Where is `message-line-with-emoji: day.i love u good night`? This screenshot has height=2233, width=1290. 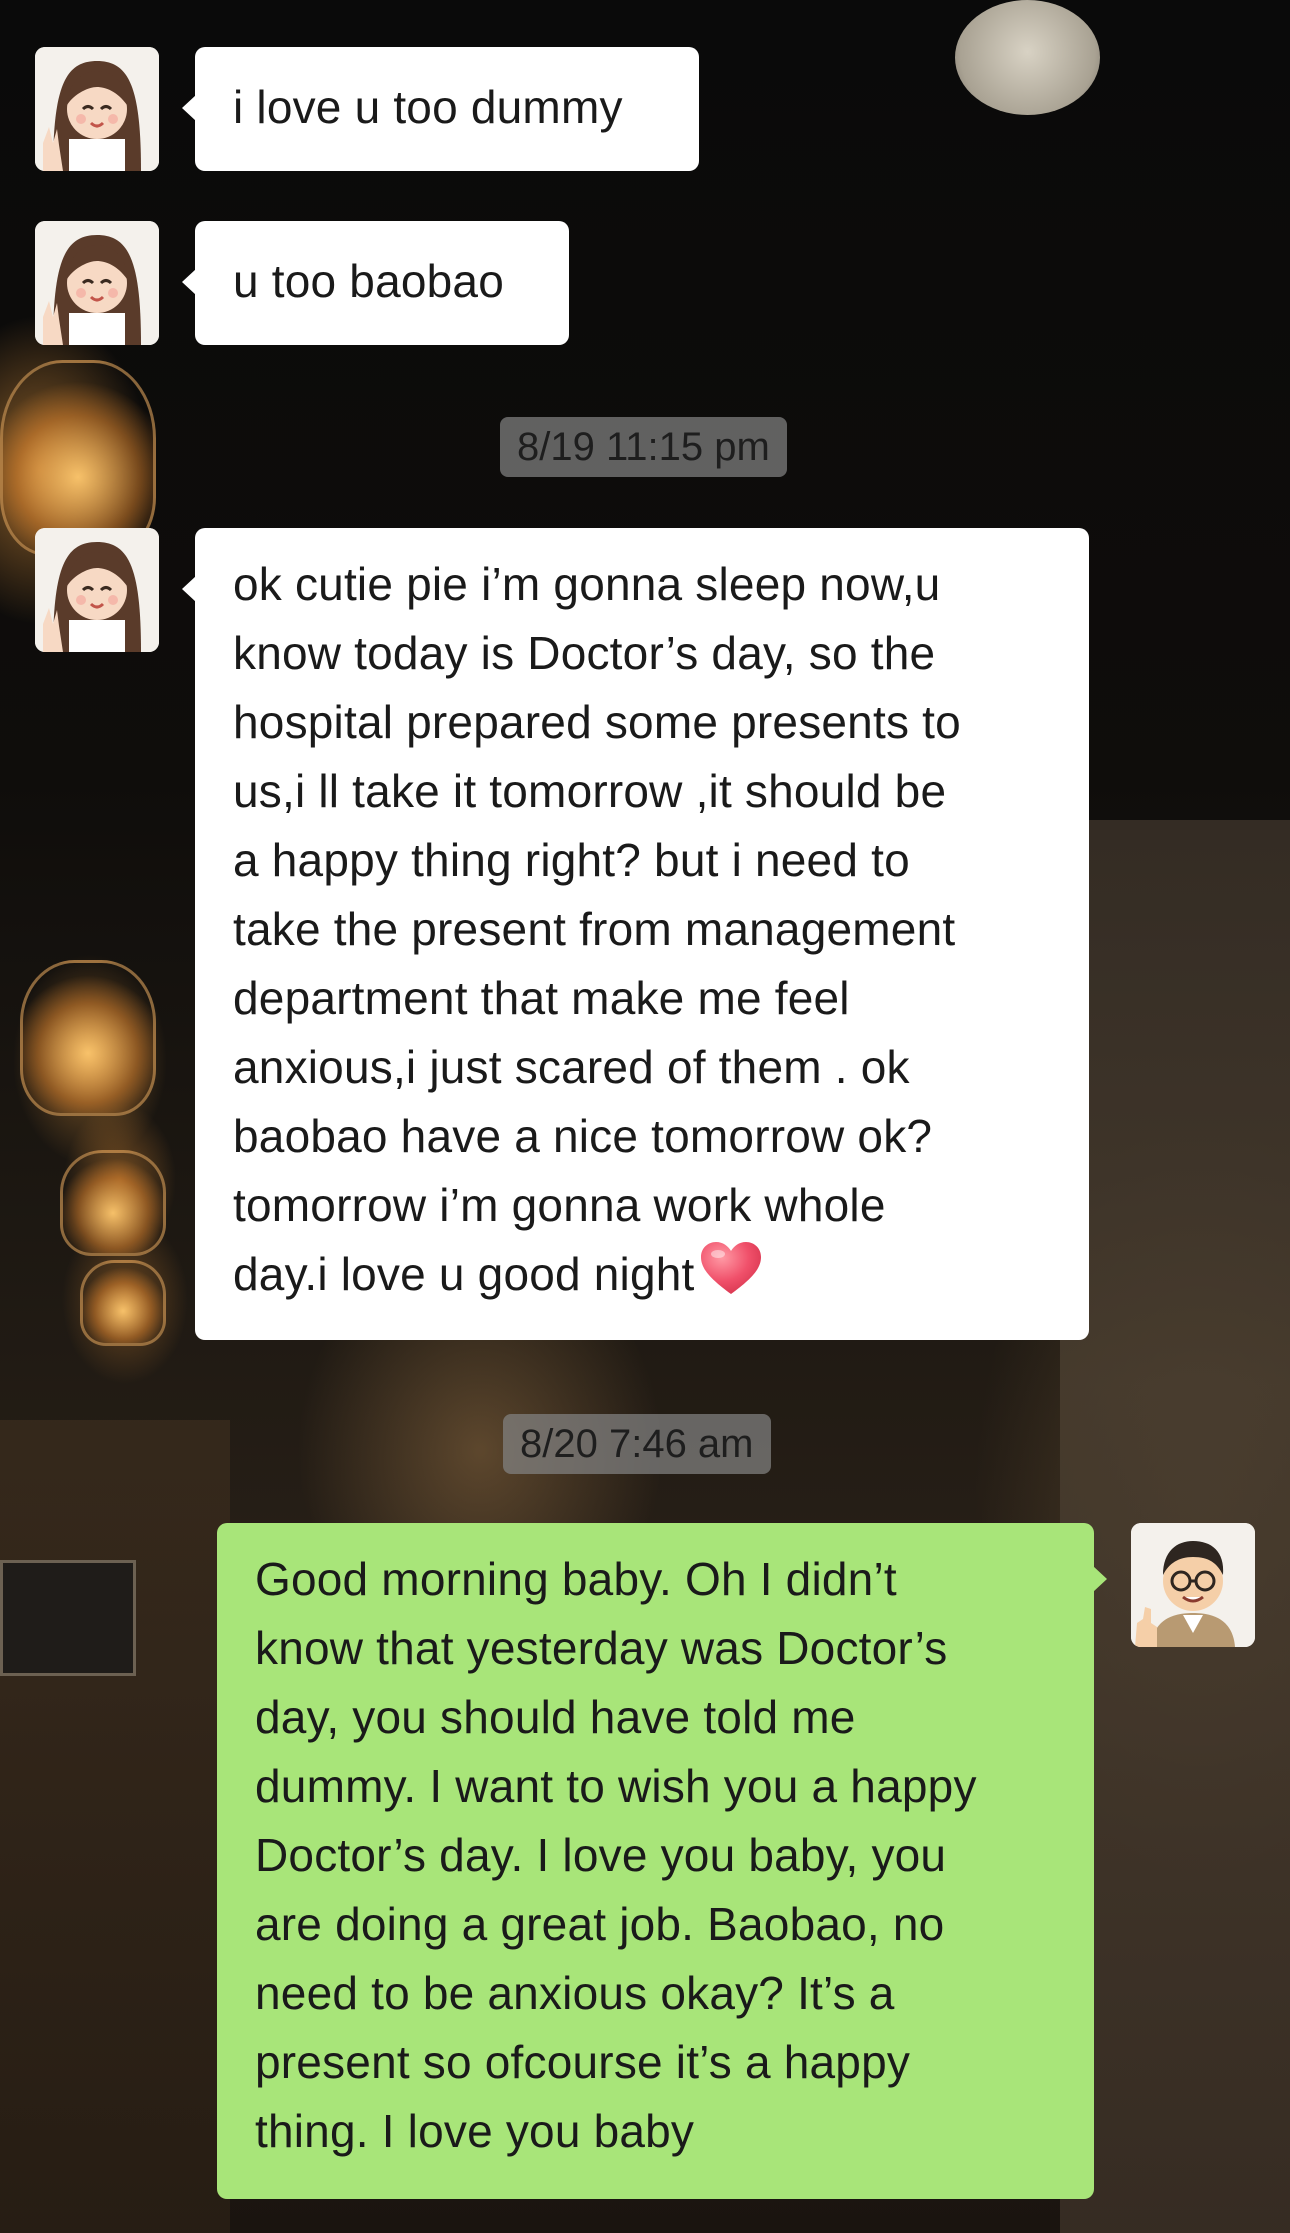
message-line-with-emoji: day.i love u good night is located at coordinates (661, 1277).